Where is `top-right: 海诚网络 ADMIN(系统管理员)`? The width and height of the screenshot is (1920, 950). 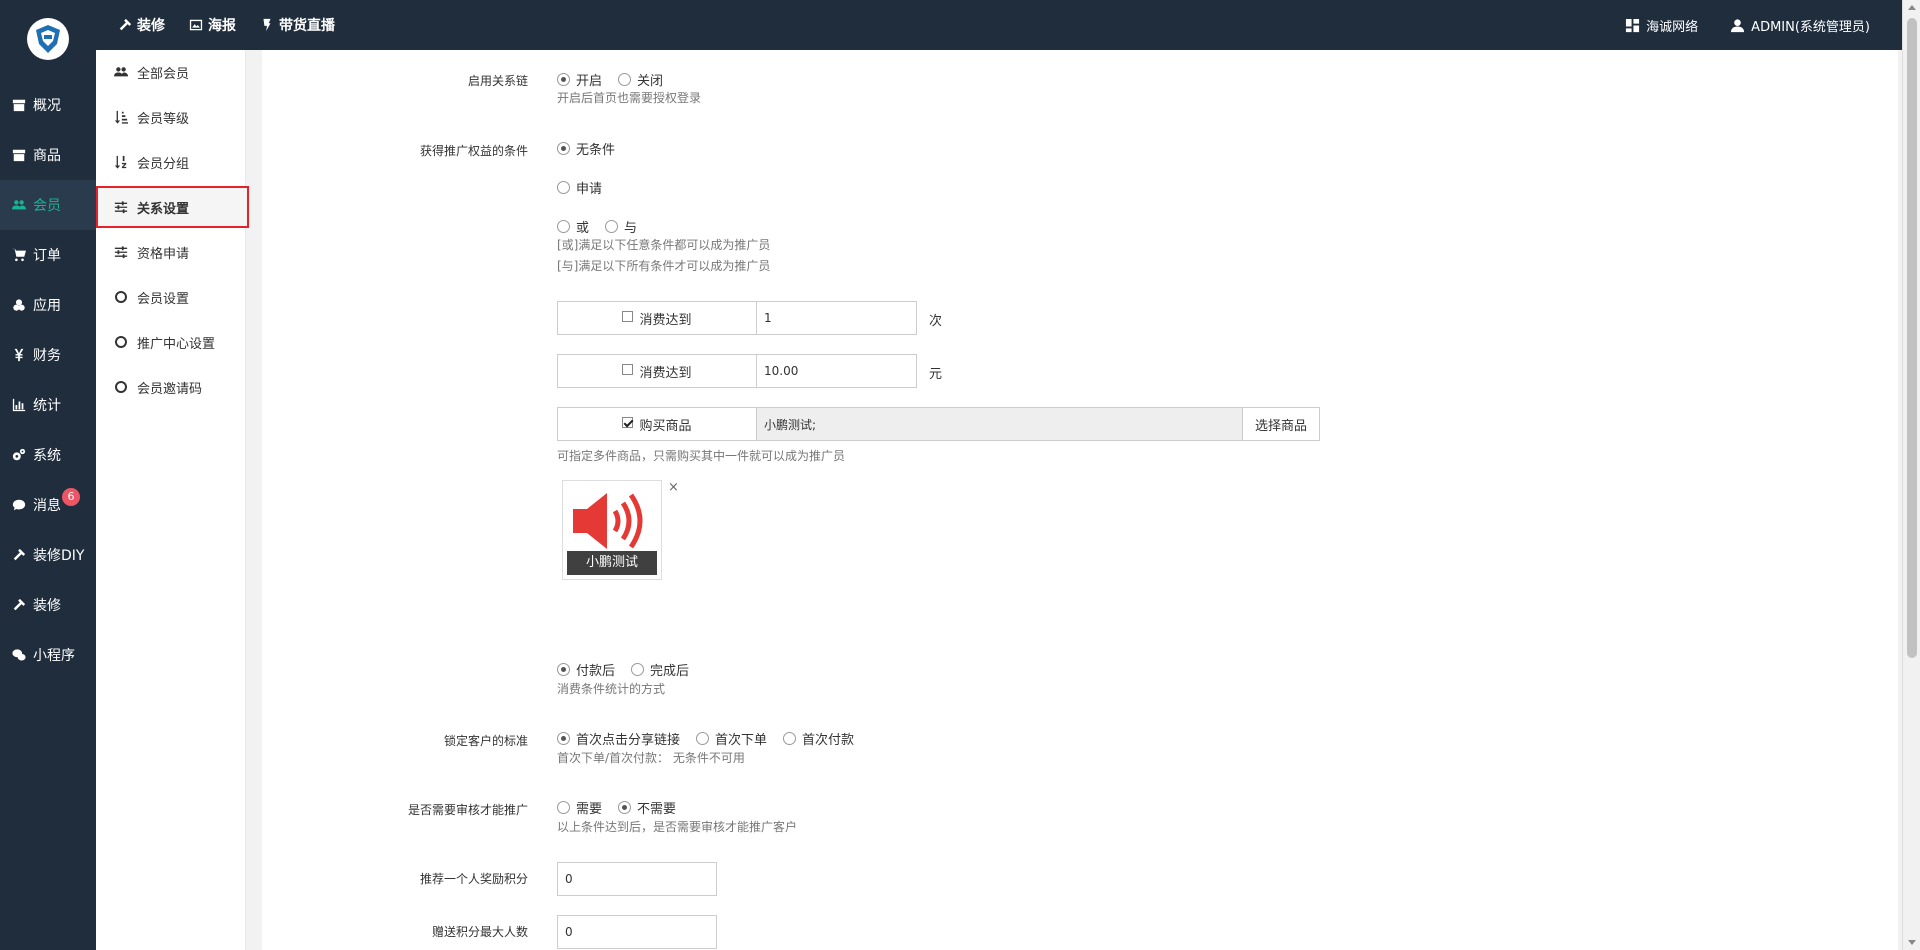
top-right: 海诚网络 ADMIN(系统管理员) is located at coordinates (1747, 25).